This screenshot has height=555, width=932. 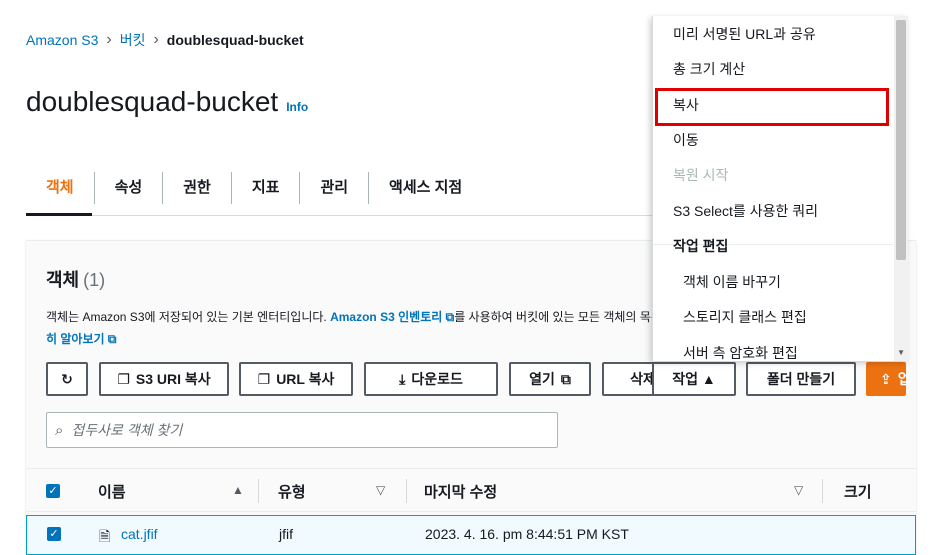 I want to click on copy-s3-uri-button: ❐ S3 URI 복사, so click(x=164, y=379).